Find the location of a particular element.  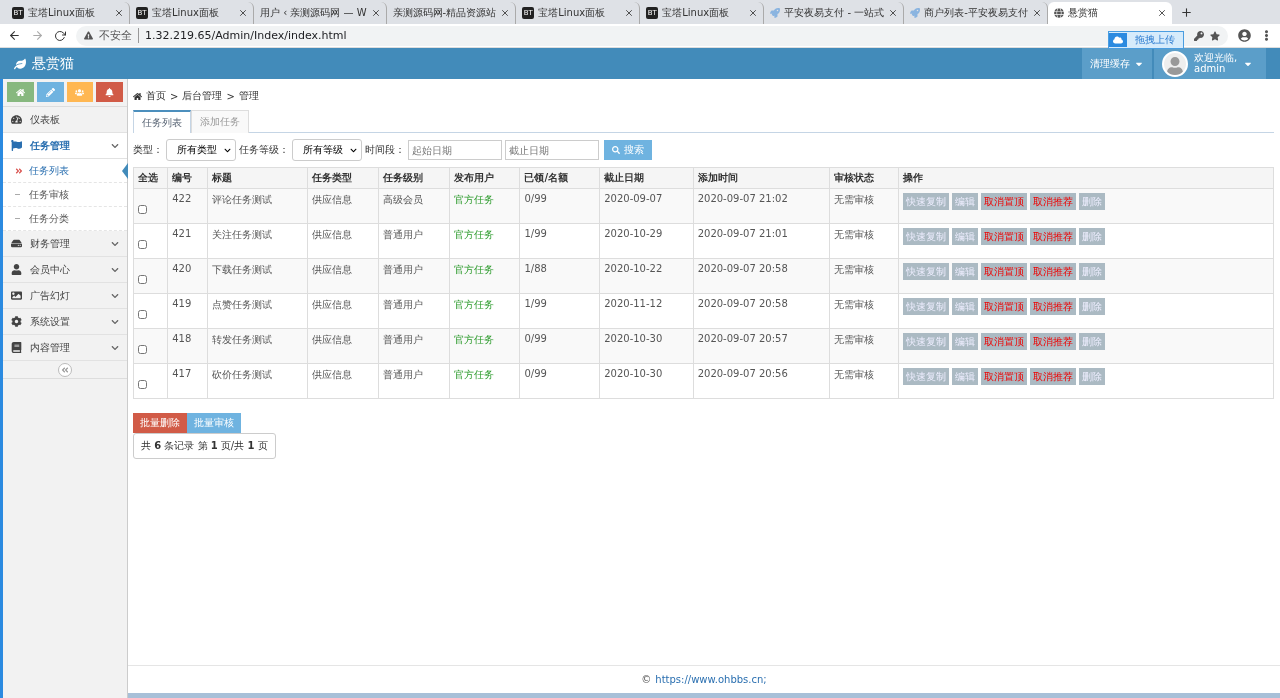

tab: 添加任务 is located at coordinates (220, 121).